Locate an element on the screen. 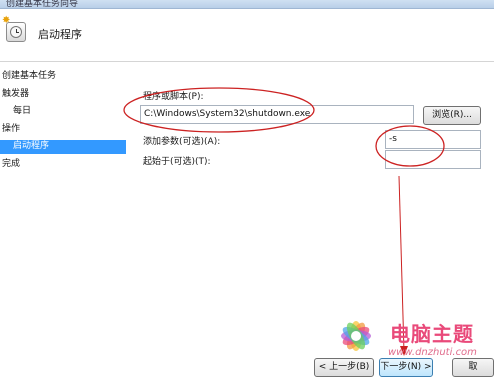  program-input: C:\Windows\System32\shutdown.exe is located at coordinates (277, 114).